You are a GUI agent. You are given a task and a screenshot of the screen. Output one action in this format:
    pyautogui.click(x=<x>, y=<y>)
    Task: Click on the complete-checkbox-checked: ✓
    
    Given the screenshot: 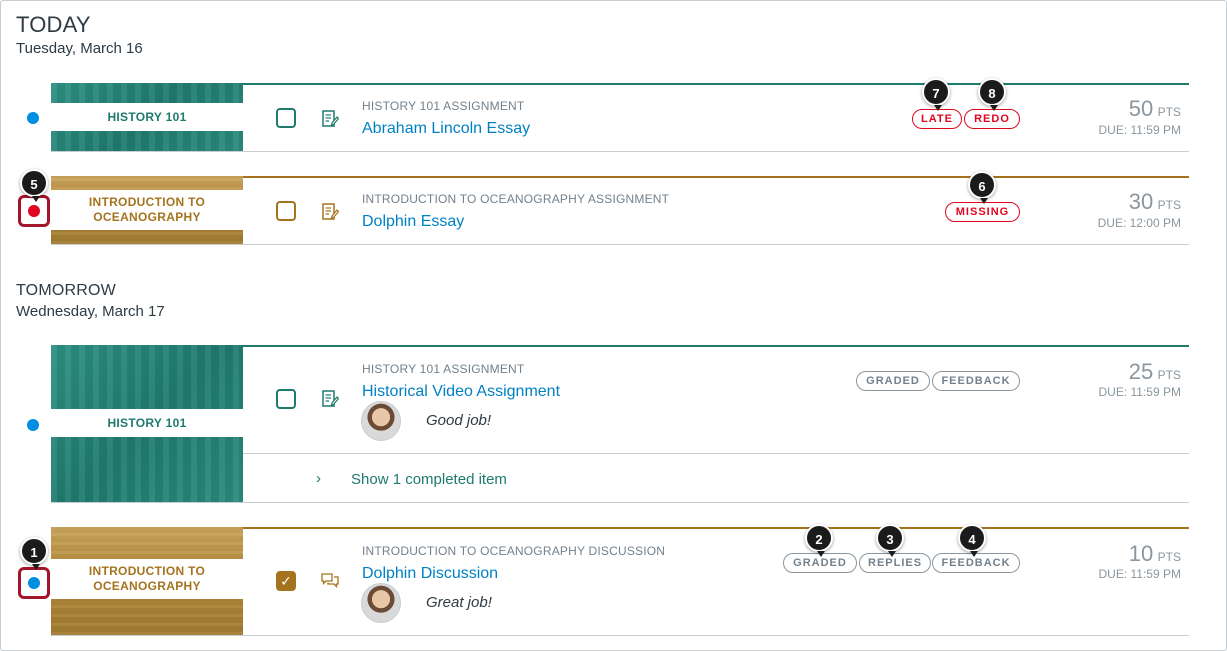 What is the action you would take?
    pyautogui.click(x=286, y=581)
    